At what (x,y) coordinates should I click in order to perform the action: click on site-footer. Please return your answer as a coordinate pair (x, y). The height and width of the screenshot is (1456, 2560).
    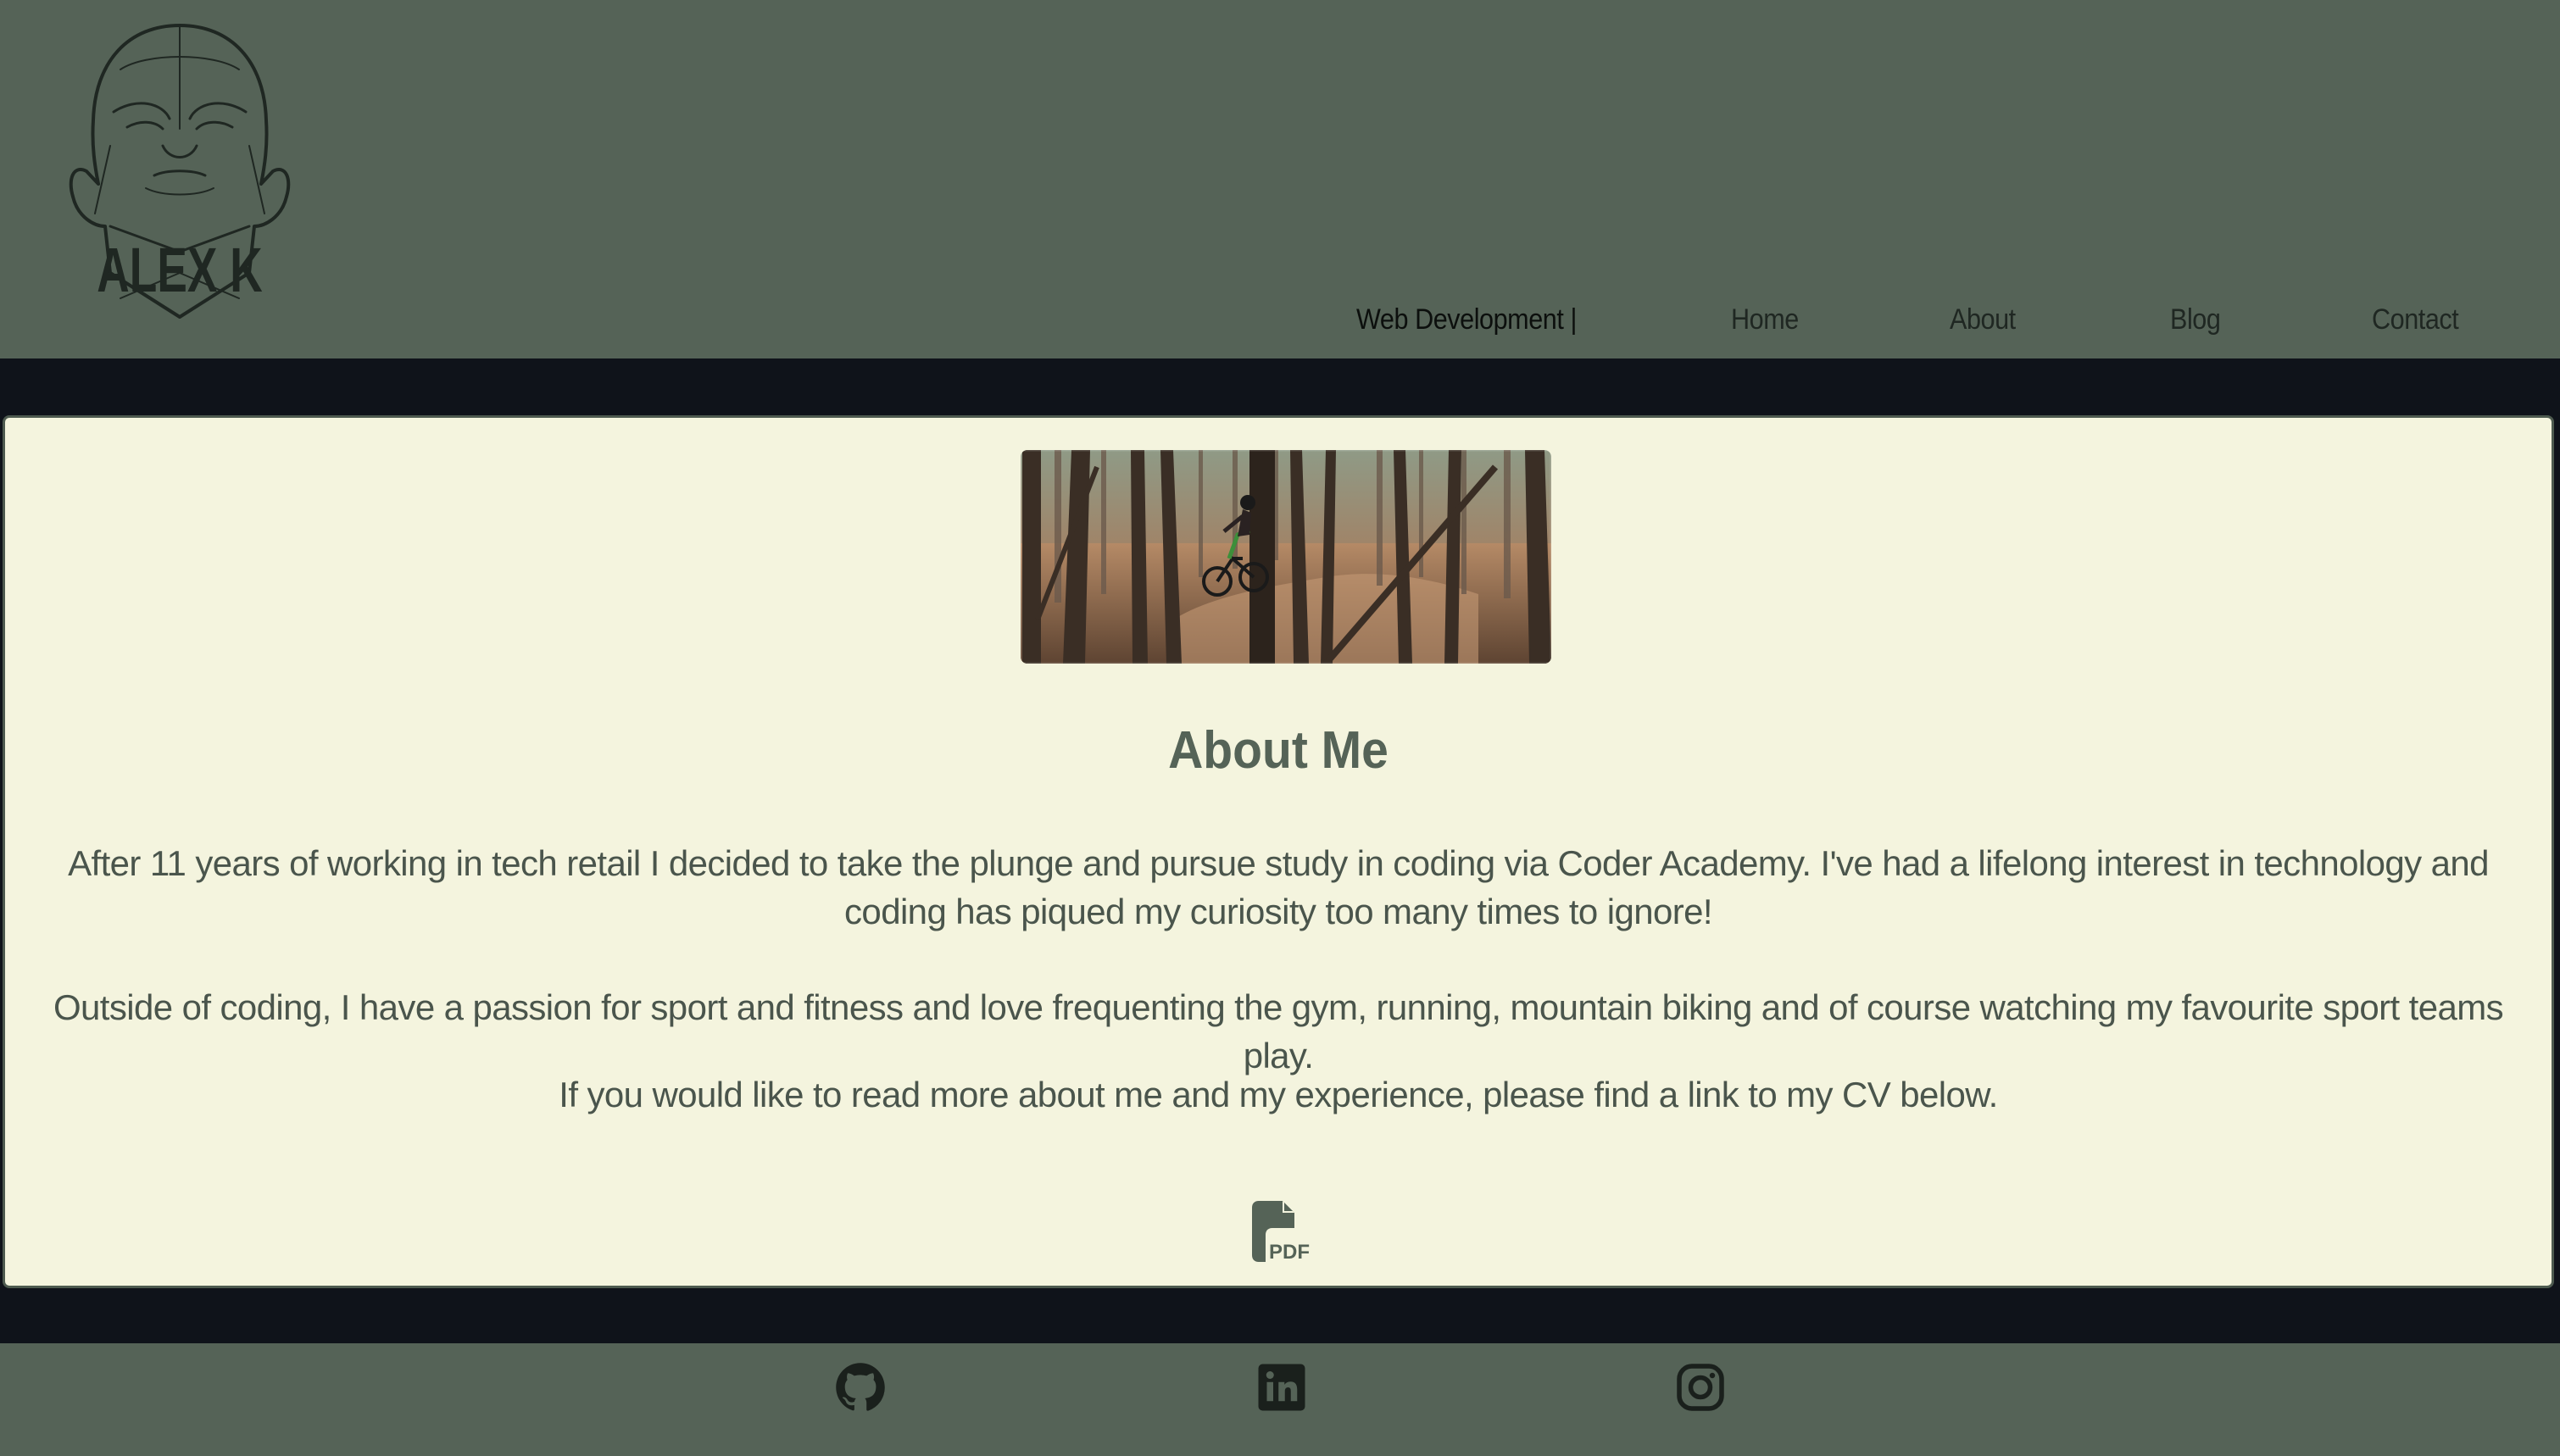
    Looking at the image, I should click on (1280, 1399).